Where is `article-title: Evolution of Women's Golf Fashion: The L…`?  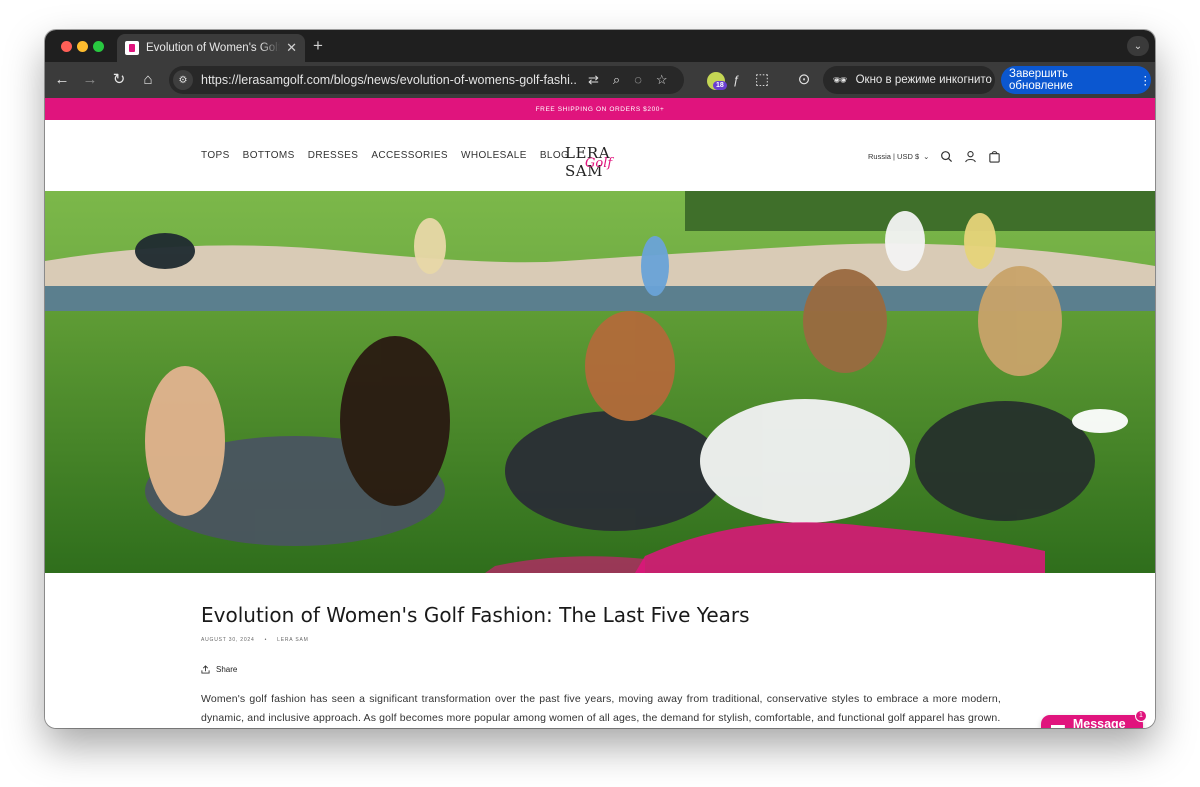
article-title: Evolution of Women's Golf Fashion: The L… is located at coordinates (475, 615).